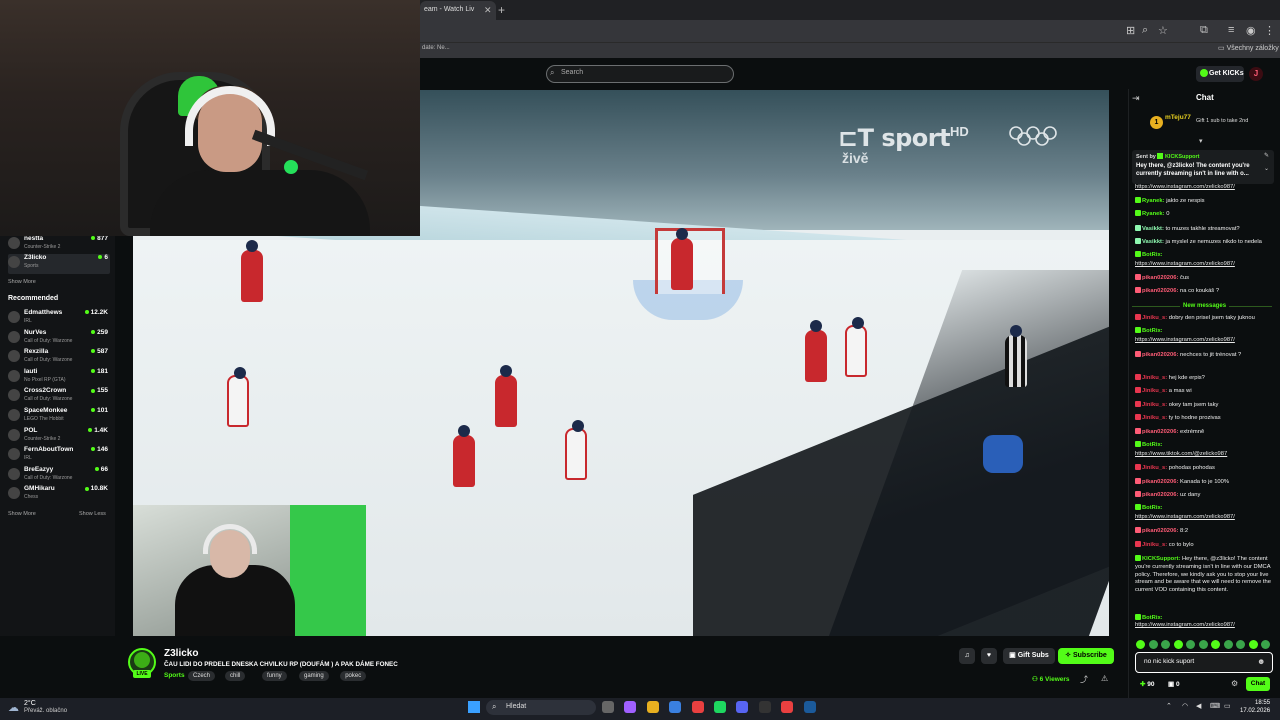 This screenshot has height=720, width=1280. Describe the element at coordinates (675, 707) in the screenshot. I see `store-icon` at that location.